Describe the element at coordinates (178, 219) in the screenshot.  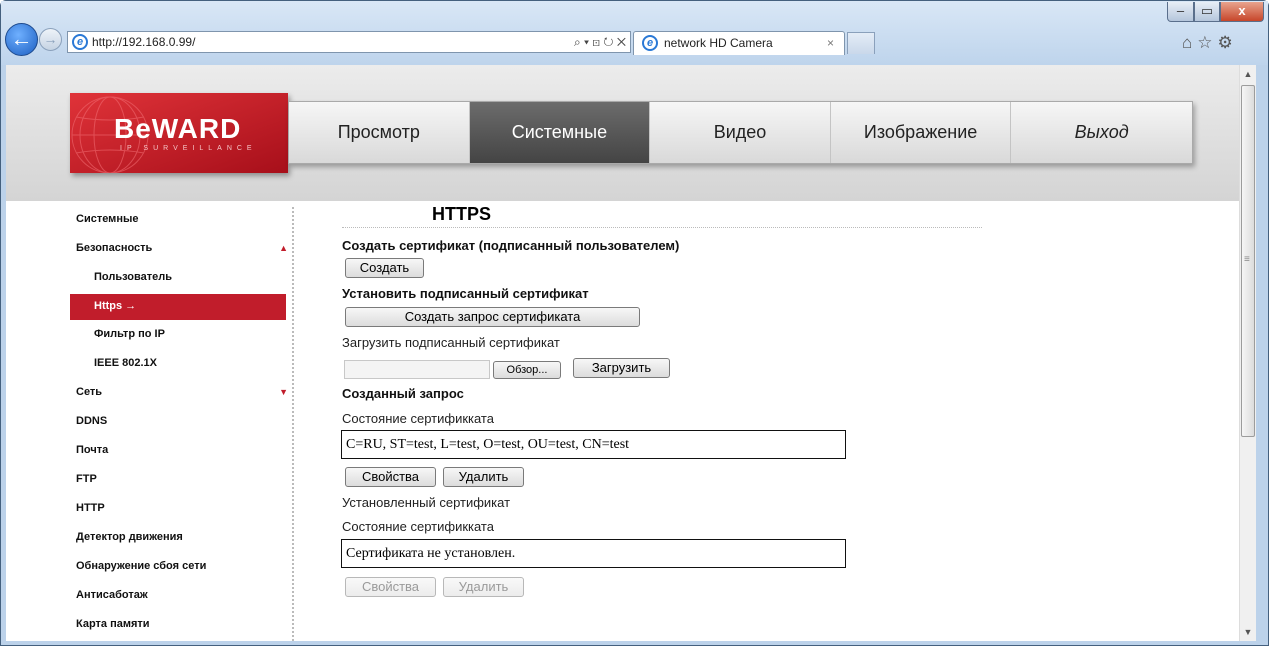
I see `sidebar-item-system: Системные` at that location.